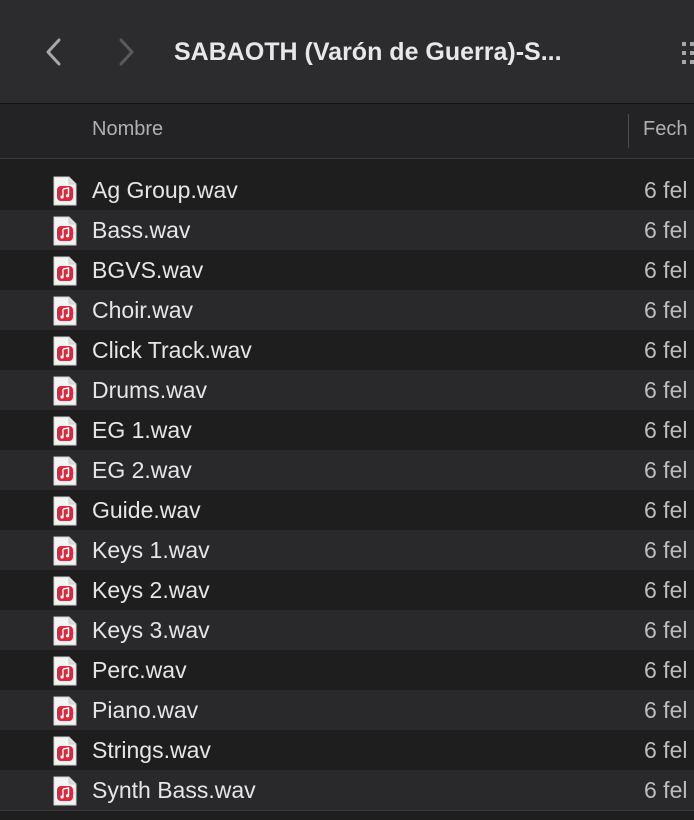 This screenshot has height=820, width=694. Describe the element at coordinates (347, 550) in the screenshot. I see `file-row: Keys 1.wav 6 fel` at that location.